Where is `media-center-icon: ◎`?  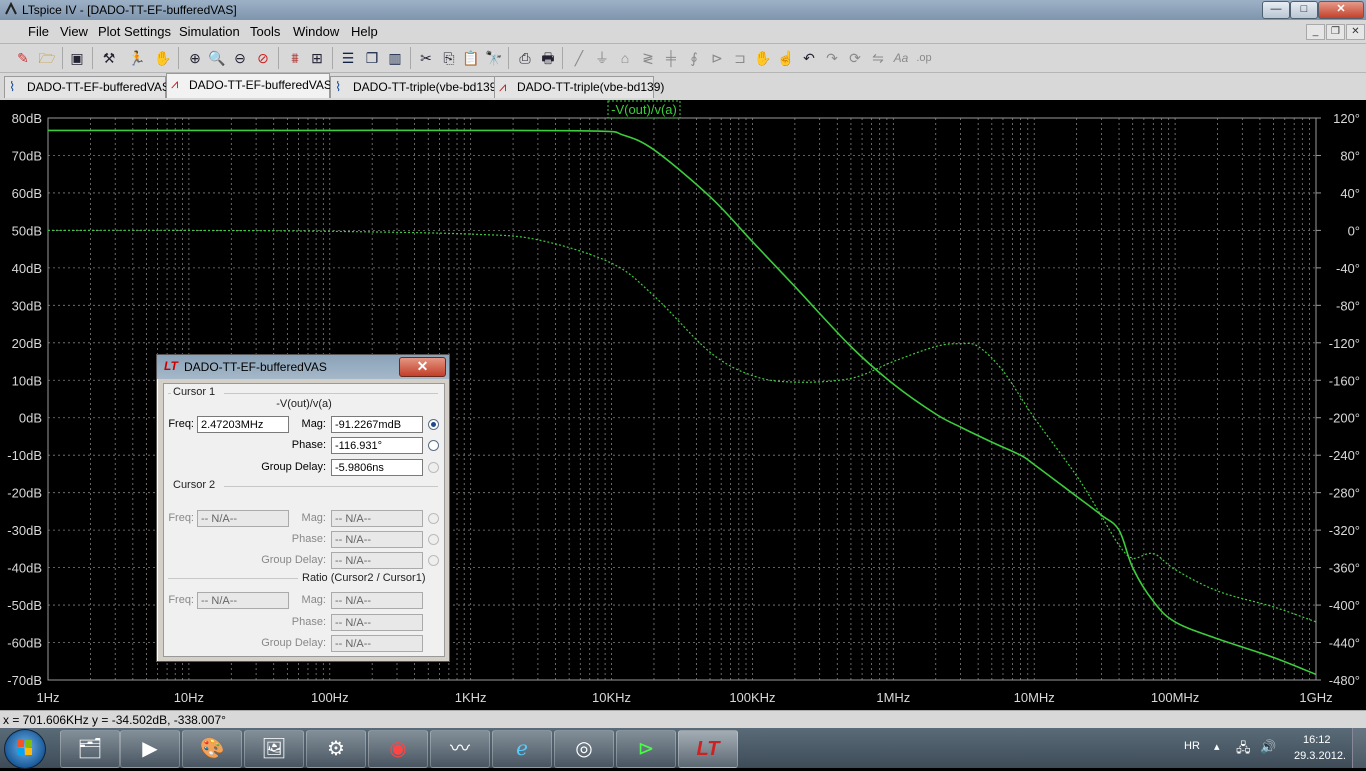
media-center-icon: ◎ is located at coordinates (584, 749).